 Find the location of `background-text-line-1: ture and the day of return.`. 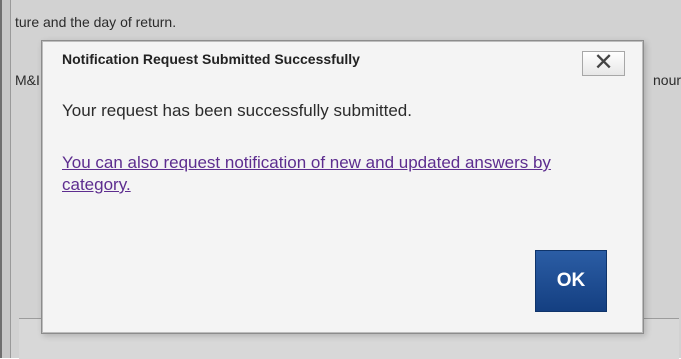

background-text-line-1: ture and the day of return. is located at coordinates (96, 22).